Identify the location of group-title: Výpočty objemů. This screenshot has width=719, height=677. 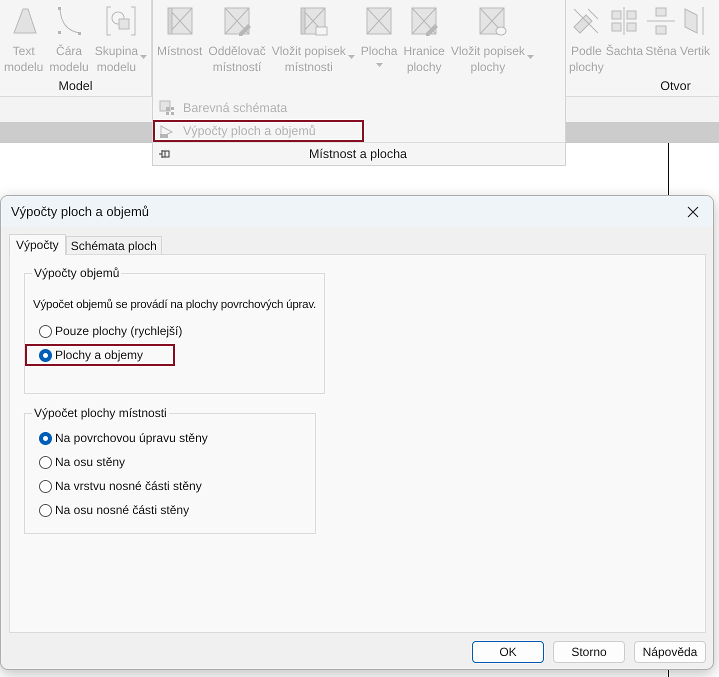
(76, 273).